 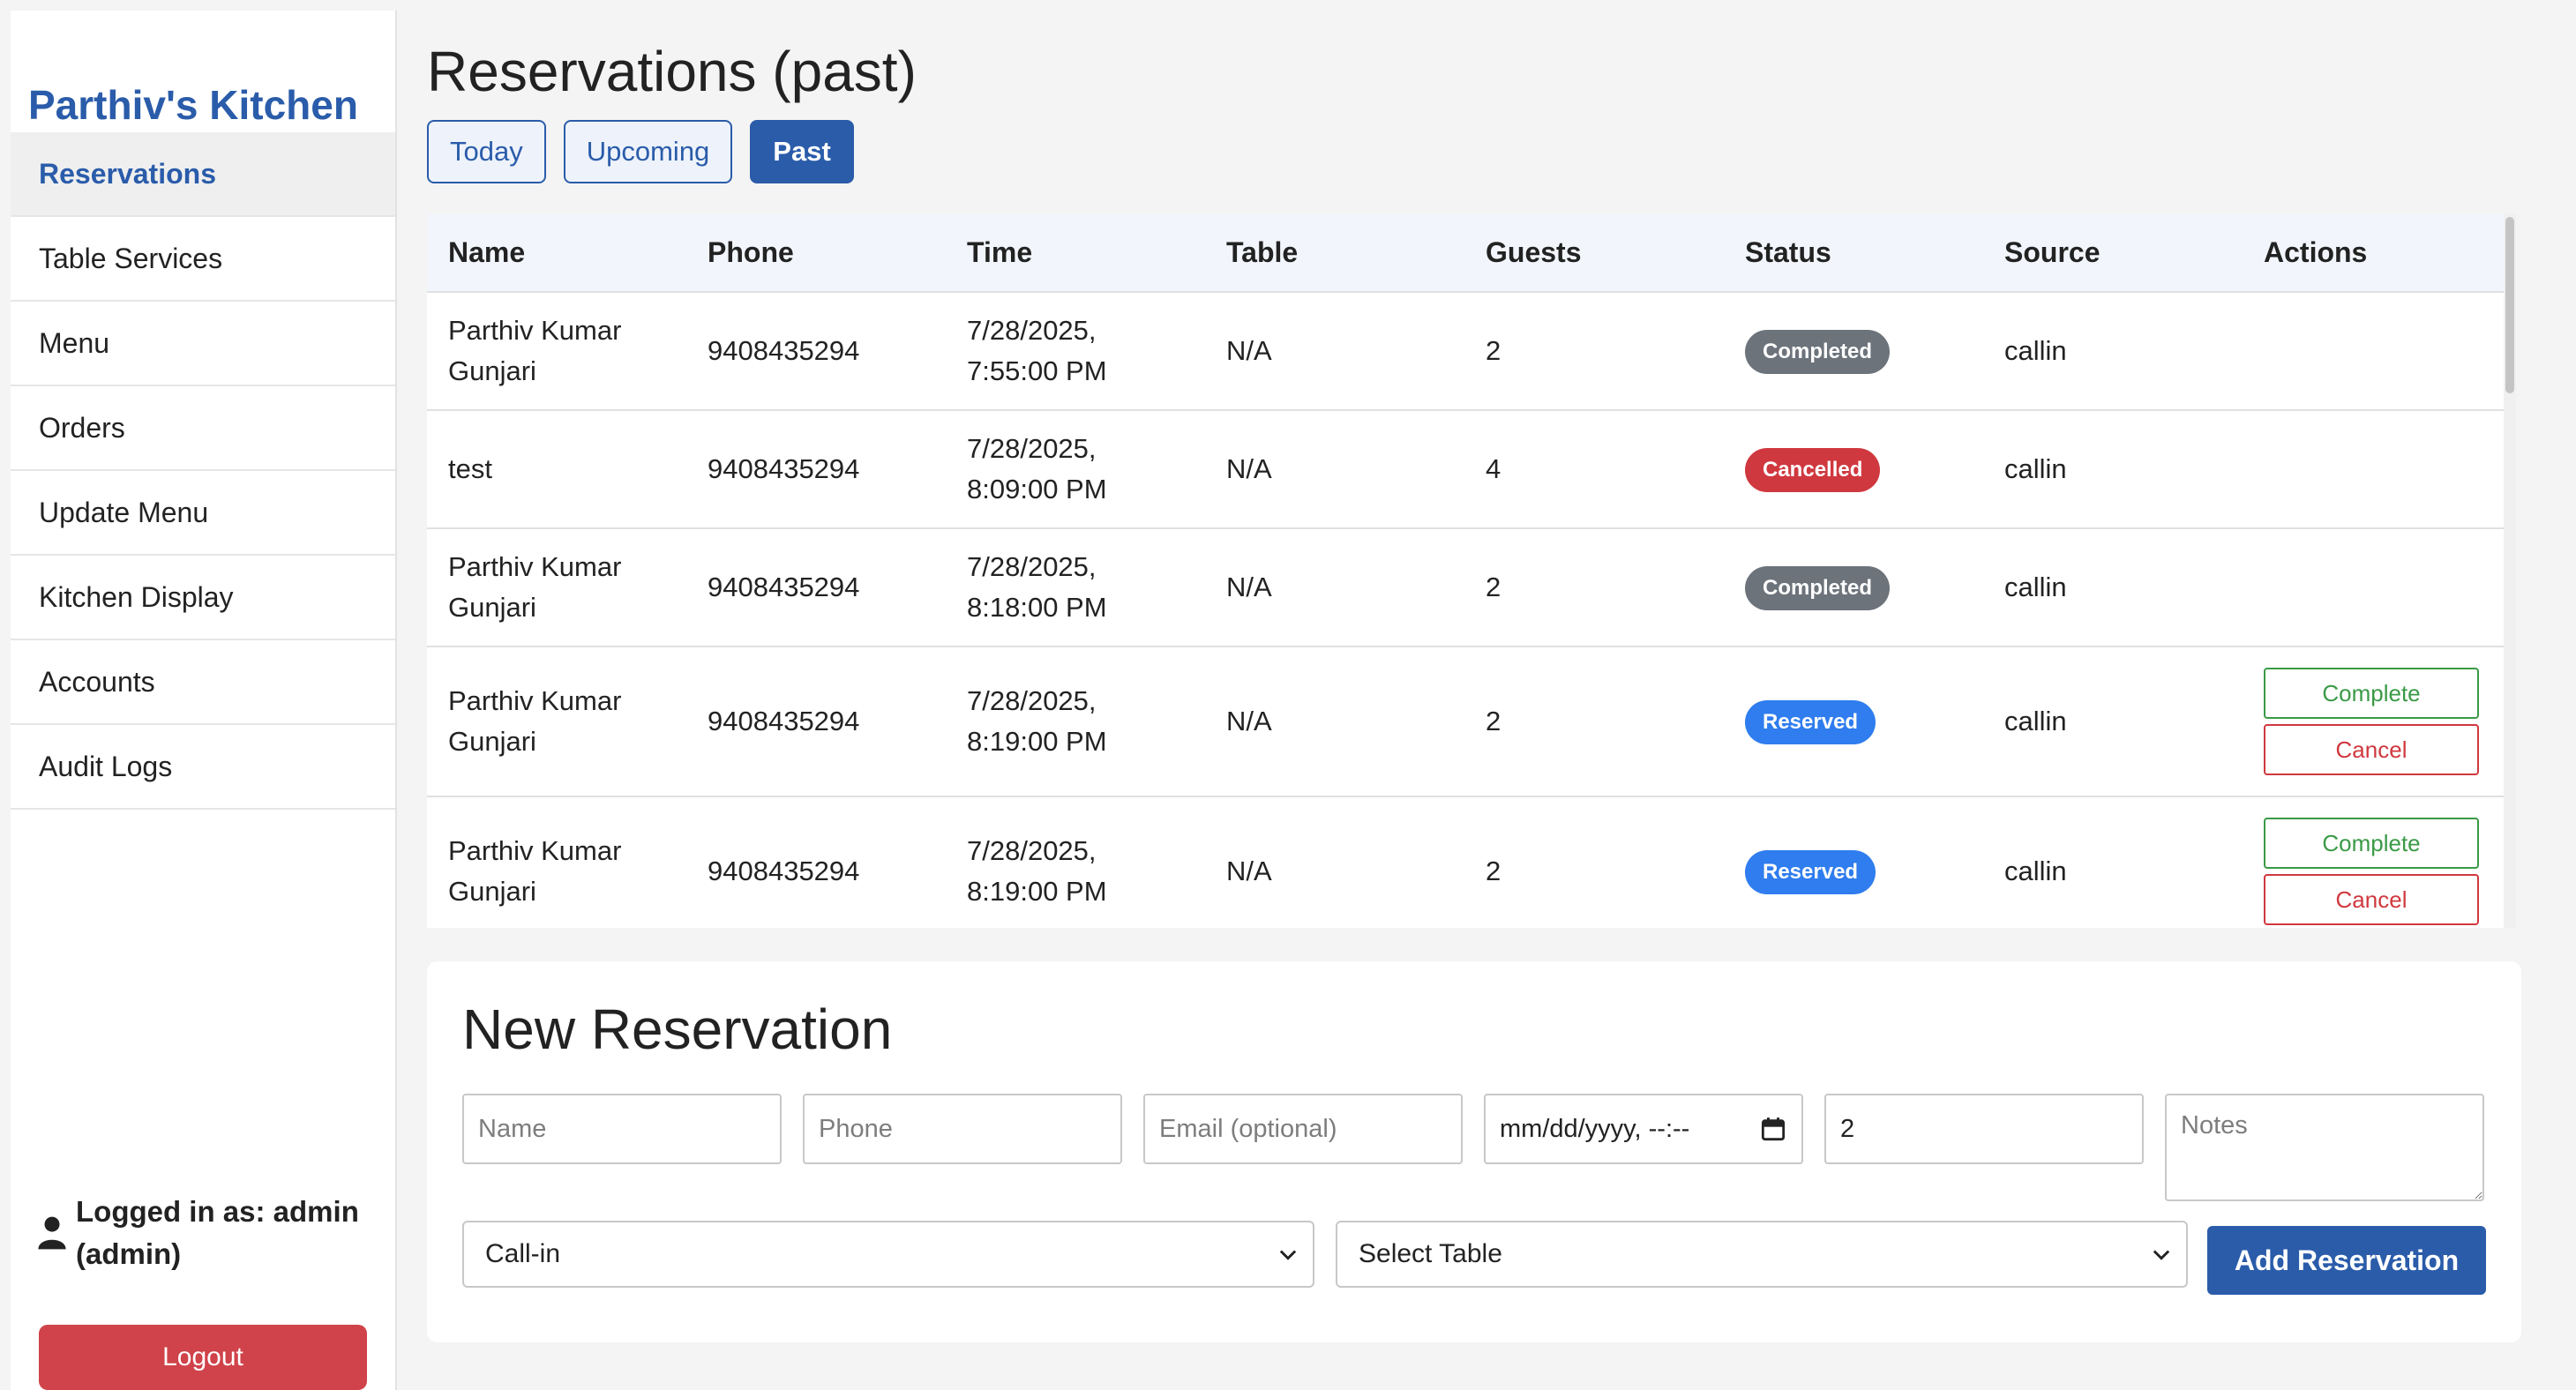 I want to click on time-clock: 7:55:00 PM, so click(x=1037, y=370).